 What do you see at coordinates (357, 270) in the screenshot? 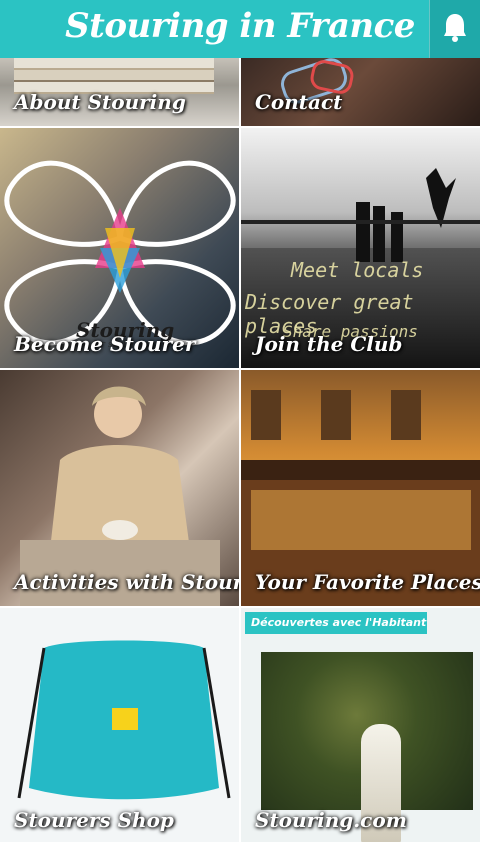
I see `club-overlay-text: Meet locals` at bounding box center [357, 270].